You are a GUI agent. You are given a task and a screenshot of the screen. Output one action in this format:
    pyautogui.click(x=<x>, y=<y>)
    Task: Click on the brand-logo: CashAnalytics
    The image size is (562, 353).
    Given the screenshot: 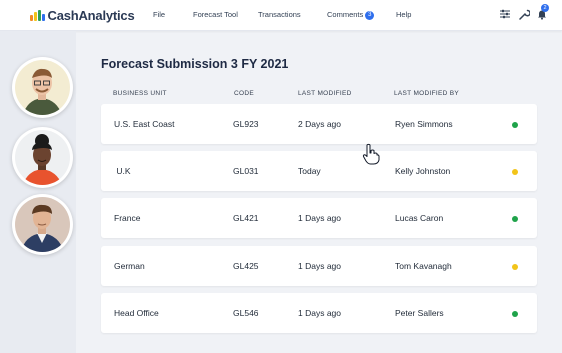 What is the action you would take?
    pyautogui.click(x=82, y=15)
    